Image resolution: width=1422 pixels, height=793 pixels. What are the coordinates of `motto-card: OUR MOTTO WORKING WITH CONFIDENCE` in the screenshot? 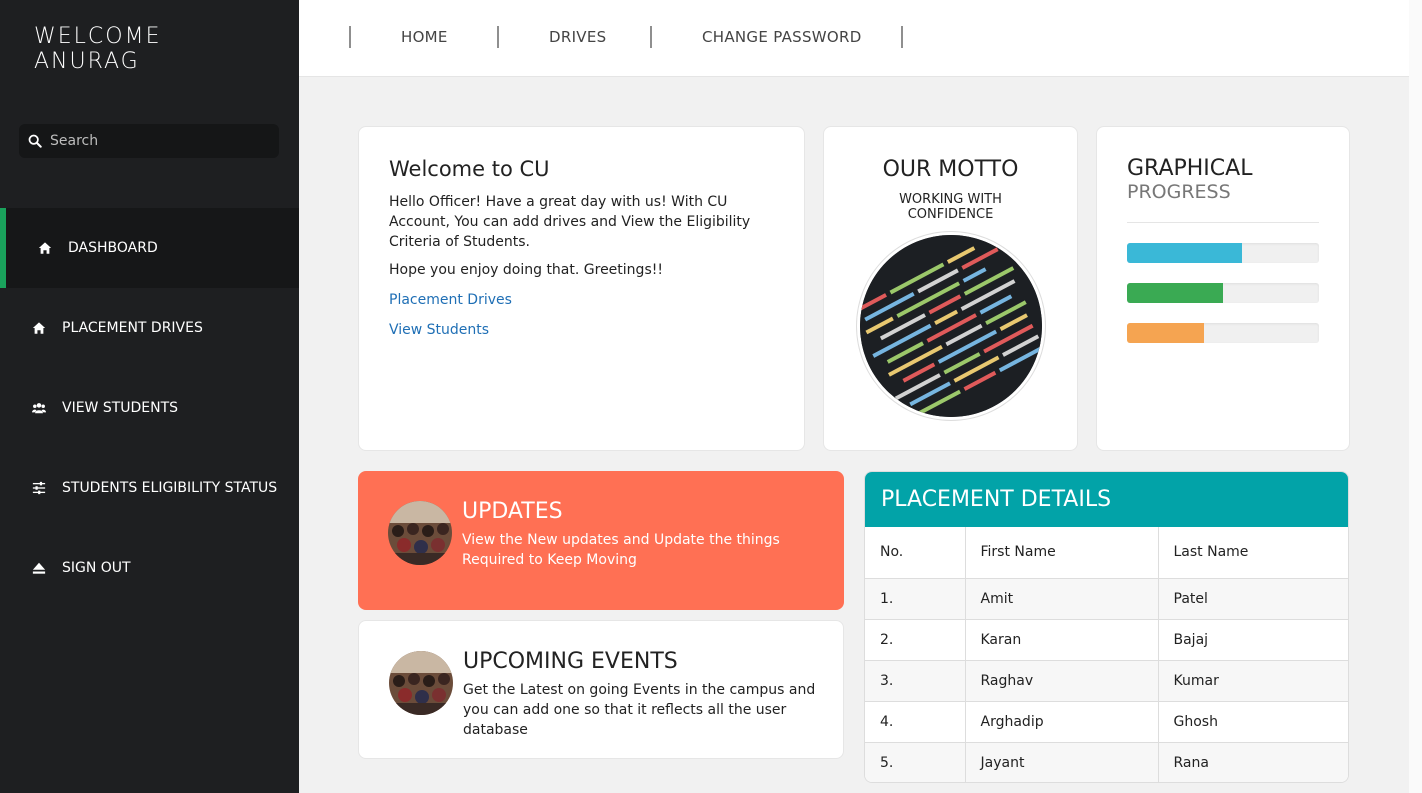 It's located at (950, 288).